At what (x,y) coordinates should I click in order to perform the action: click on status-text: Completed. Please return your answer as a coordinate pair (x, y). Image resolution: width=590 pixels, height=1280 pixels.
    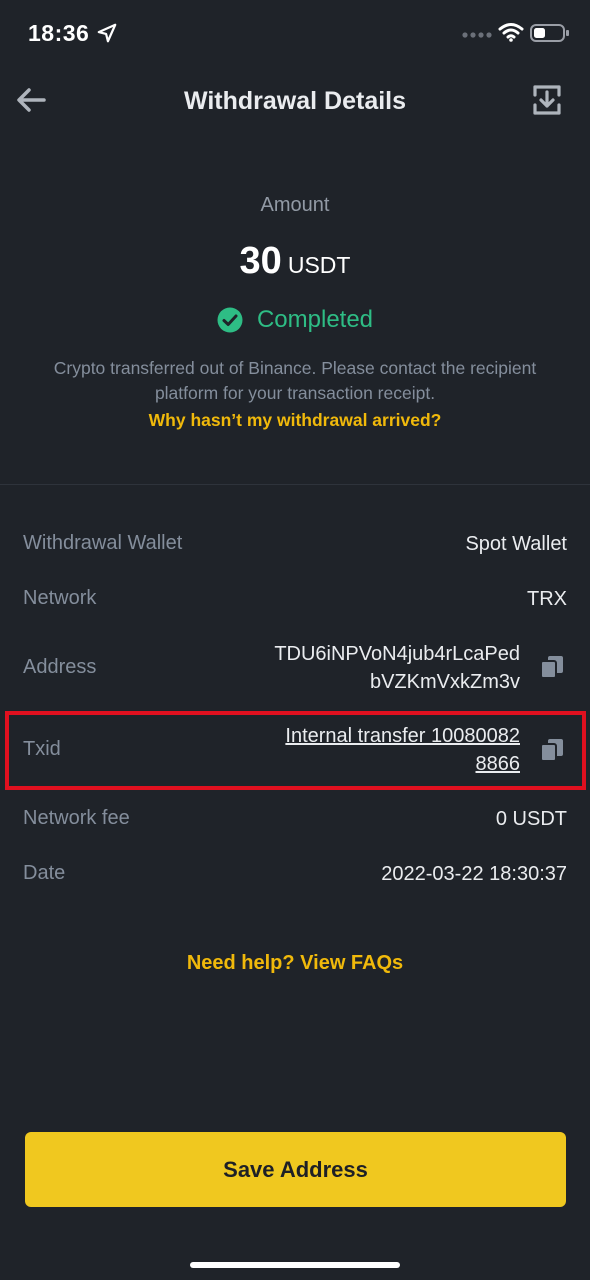
    Looking at the image, I should click on (315, 319).